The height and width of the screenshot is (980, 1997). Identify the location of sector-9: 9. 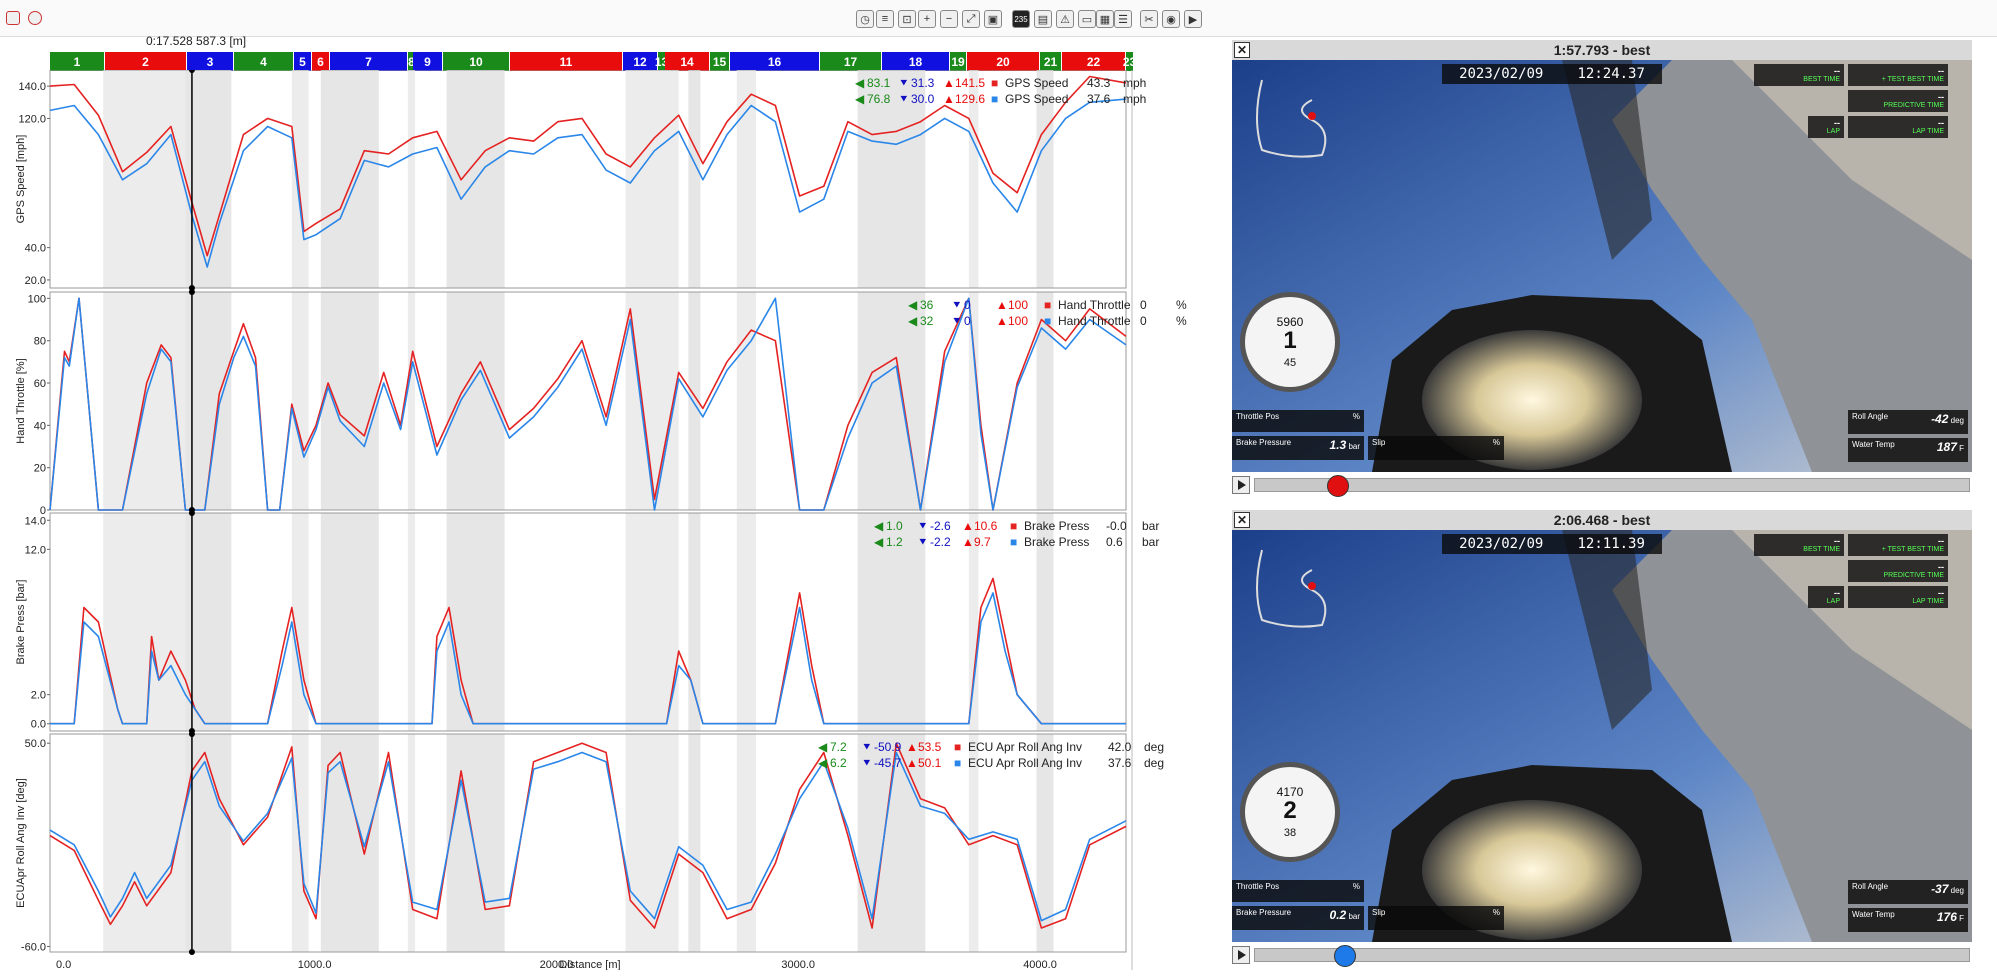
(428, 61).